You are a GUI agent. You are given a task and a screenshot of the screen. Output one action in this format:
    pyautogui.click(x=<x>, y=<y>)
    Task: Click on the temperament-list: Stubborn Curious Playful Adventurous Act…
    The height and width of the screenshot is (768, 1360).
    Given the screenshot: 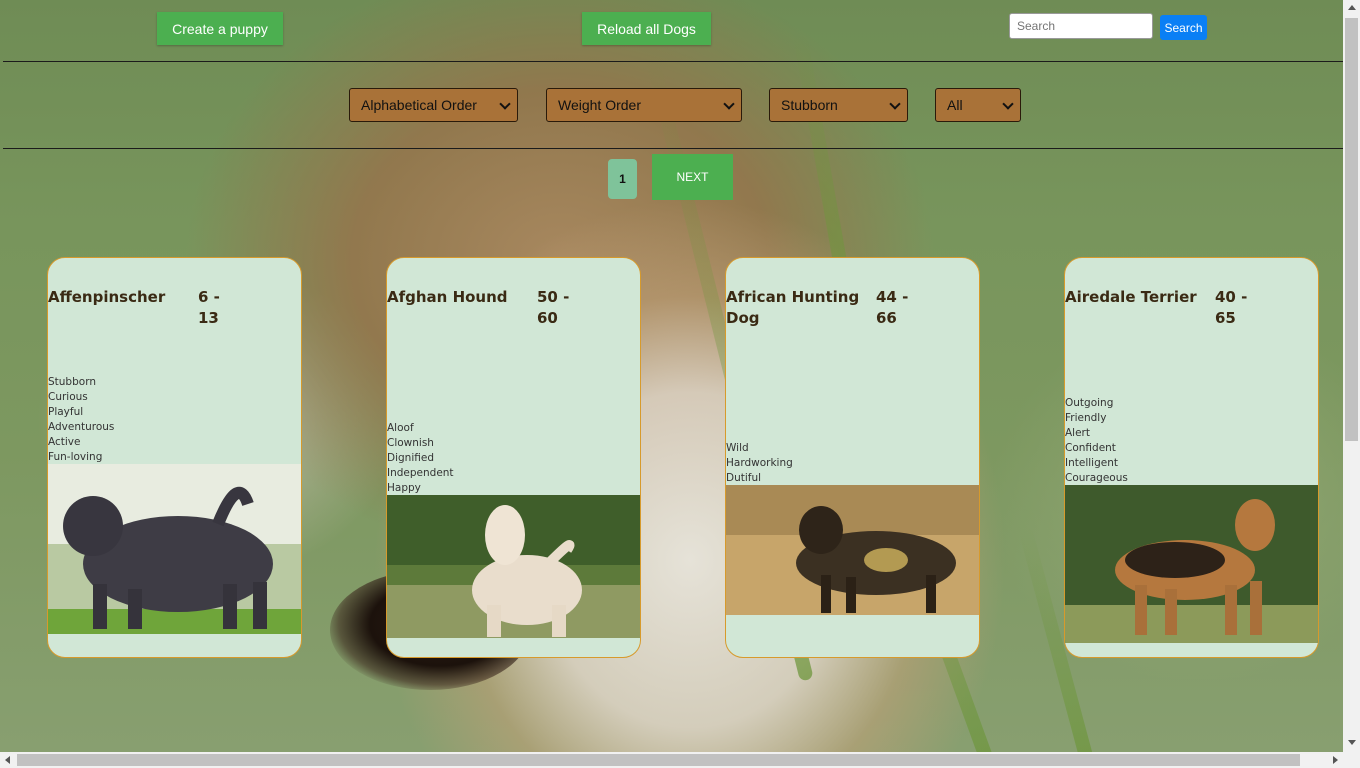 What is the action you would take?
    pyautogui.click(x=81, y=420)
    